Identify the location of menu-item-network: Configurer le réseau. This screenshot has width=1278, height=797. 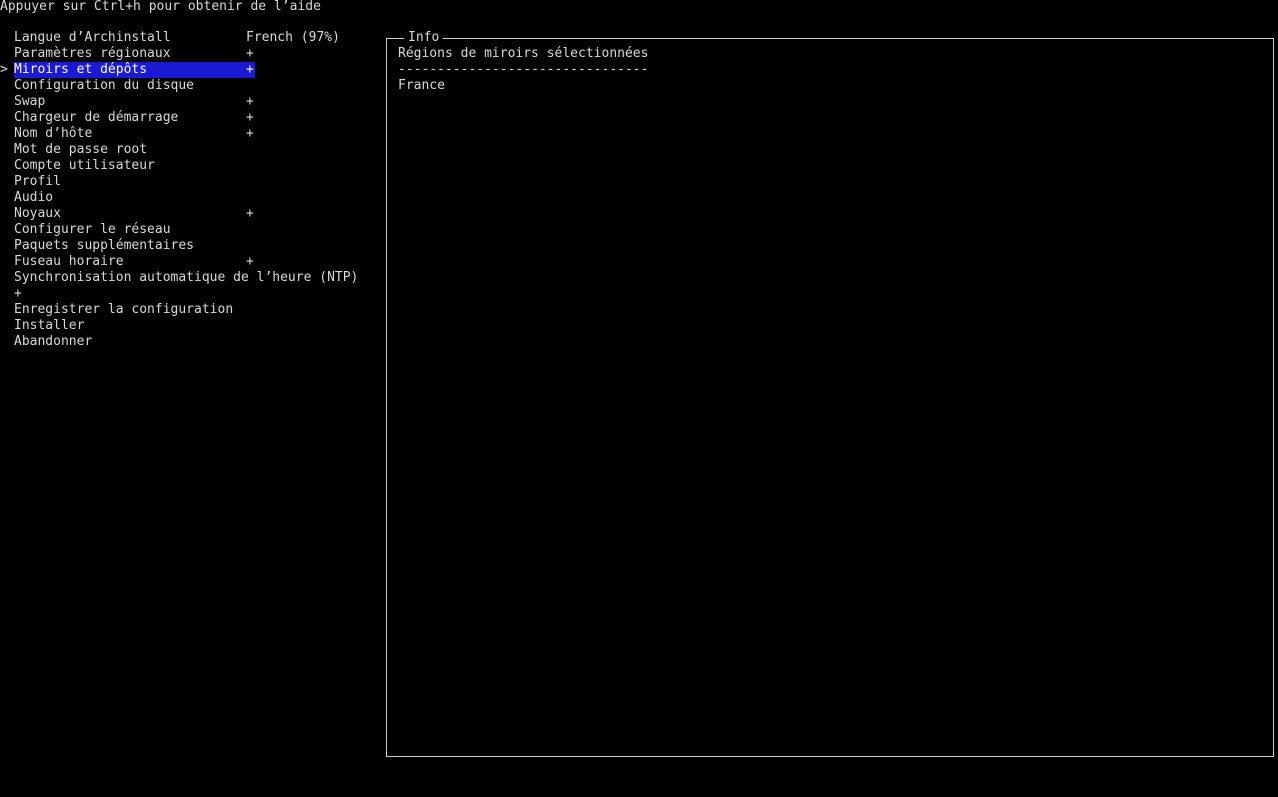
(190, 230).